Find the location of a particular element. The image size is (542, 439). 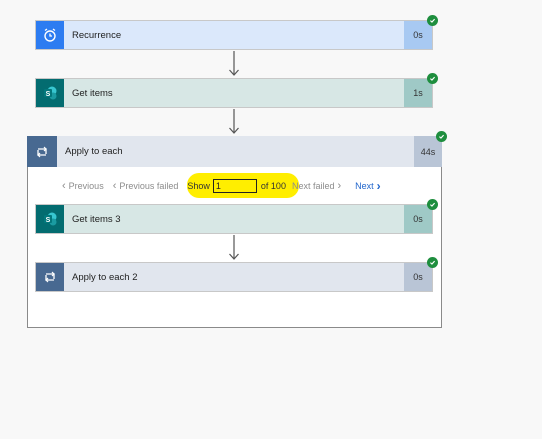

get-items-3-step: S Get items 3 0s is located at coordinates (234, 219).